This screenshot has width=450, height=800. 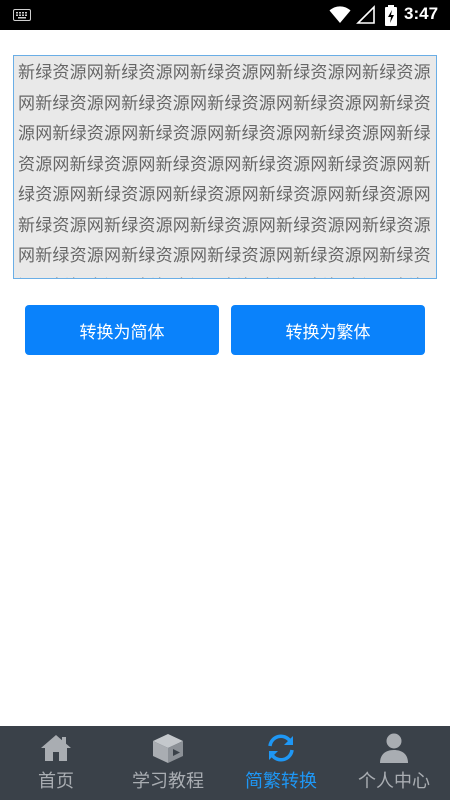 I want to click on tab-tutorials-label: 学习教程, so click(x=168, y=781).